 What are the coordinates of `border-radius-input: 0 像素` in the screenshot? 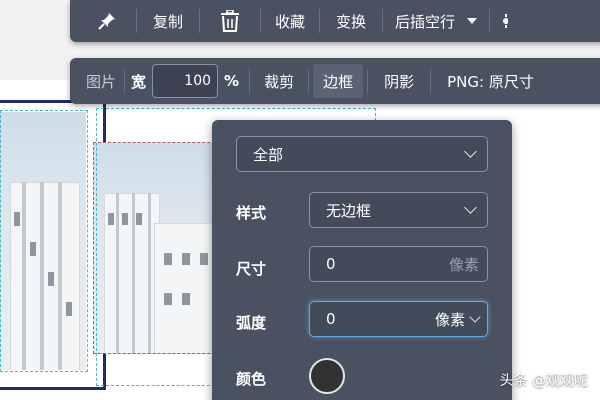 It's located at (398, 319).